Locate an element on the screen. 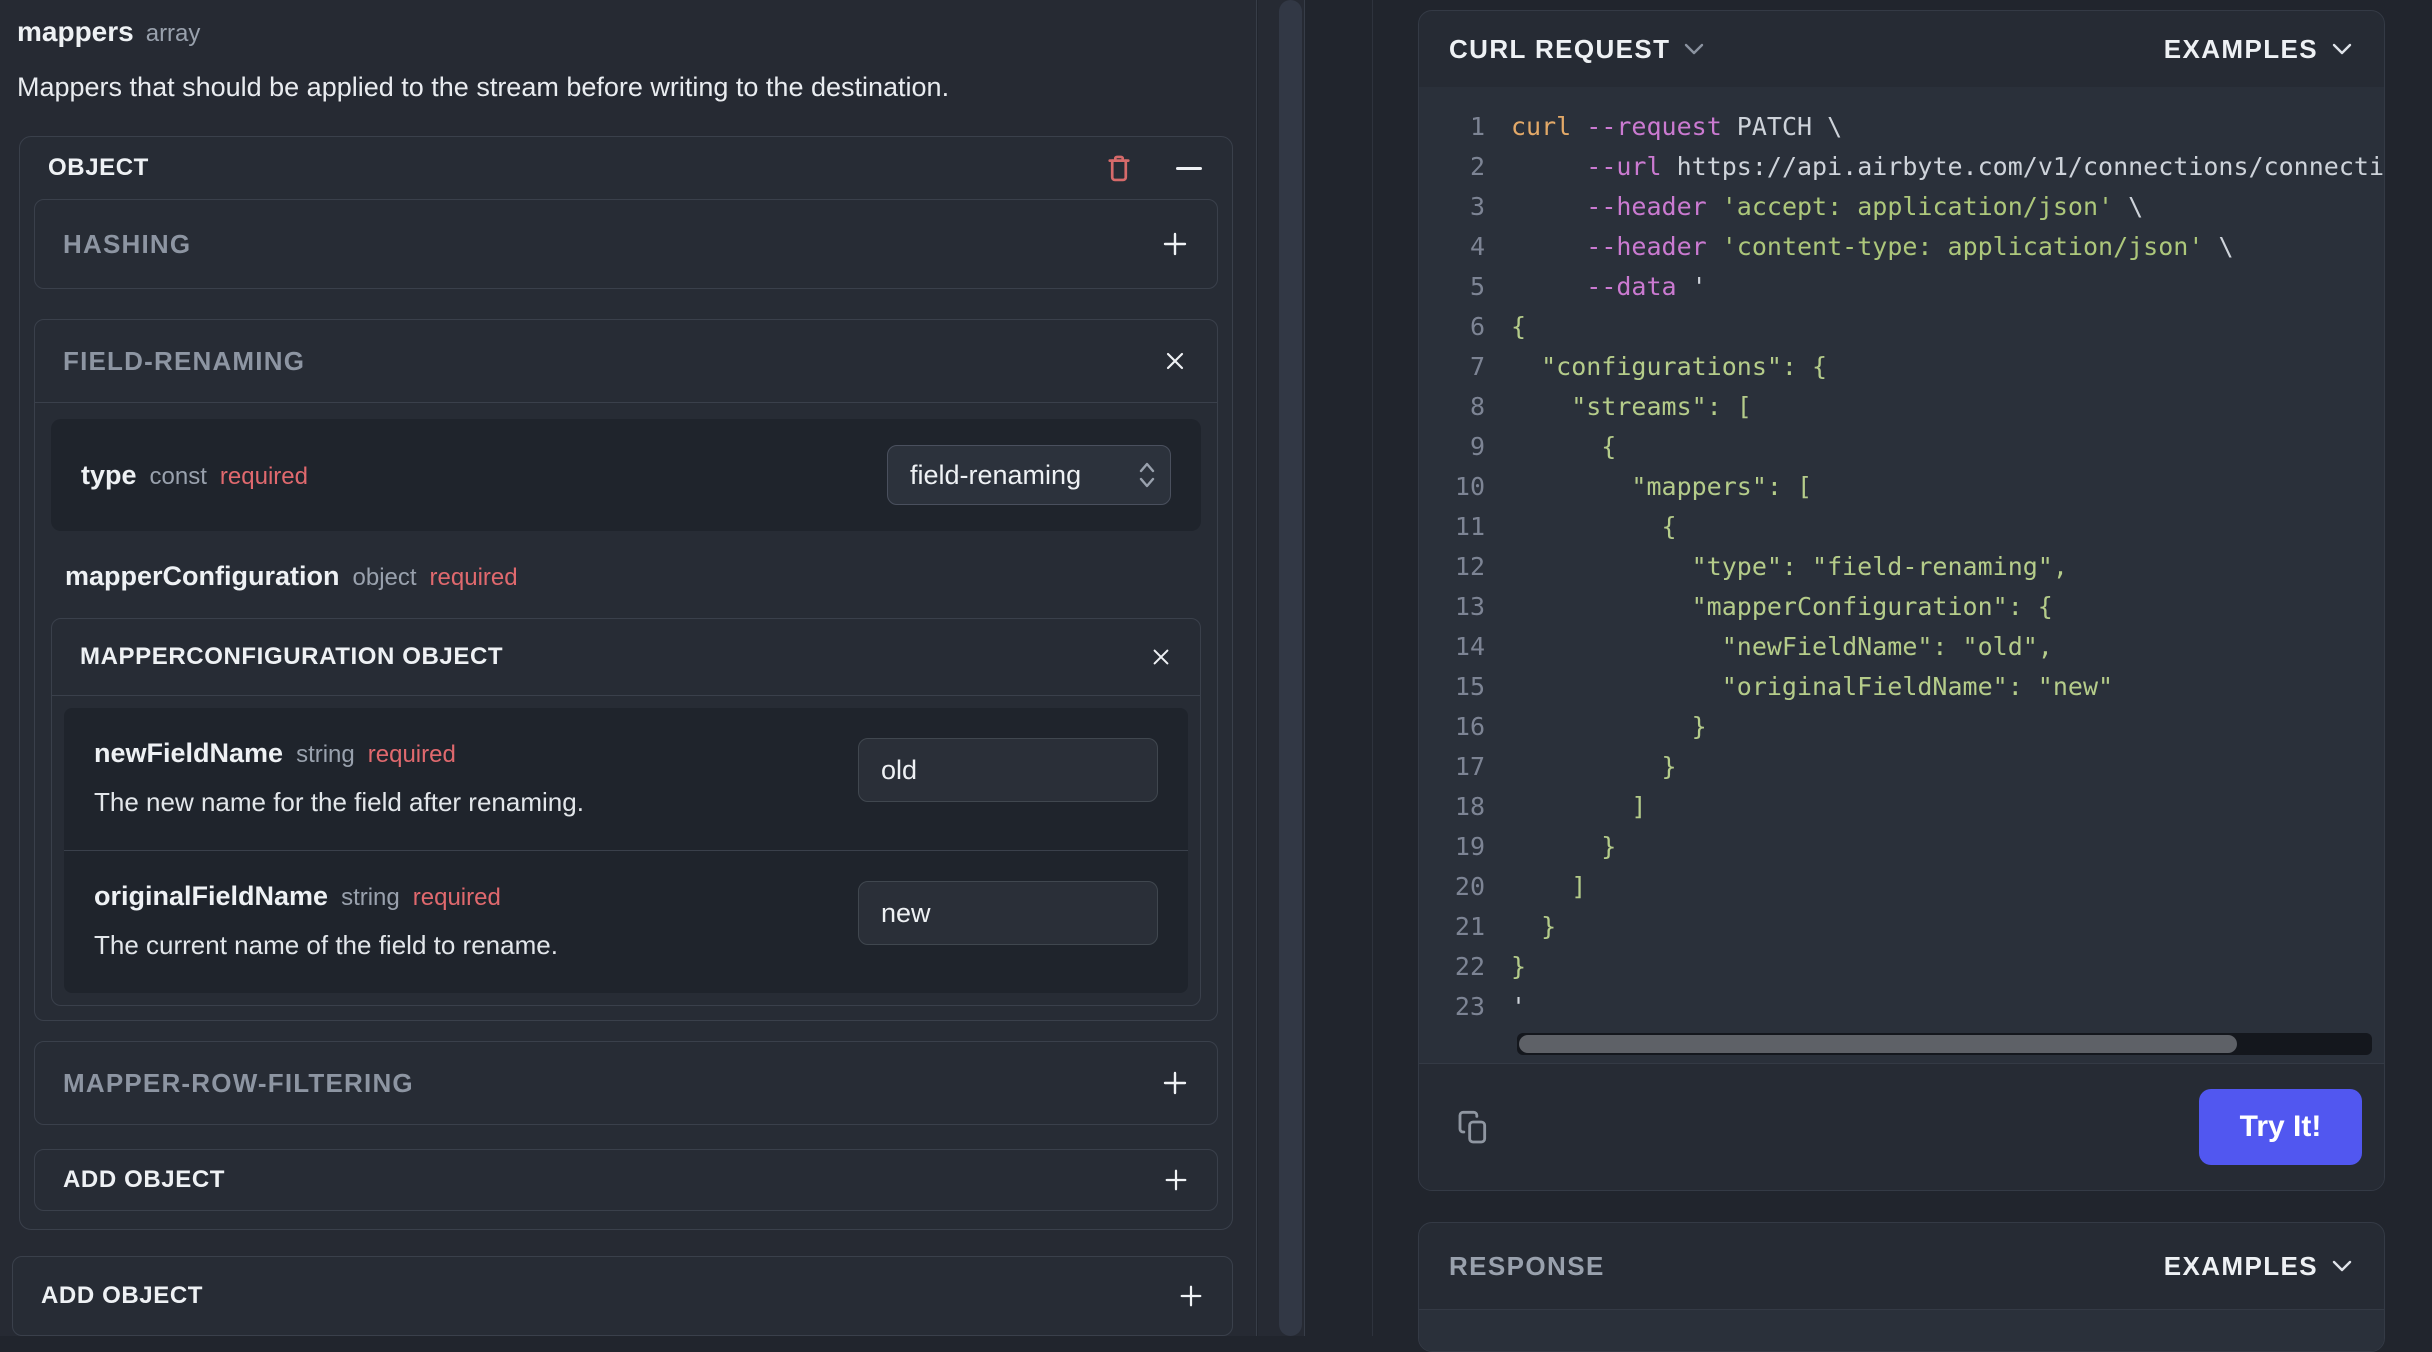 This screenshot has height=1352, width=2432. try-it-button: Try It! is located at coordinates (2280, 1127).